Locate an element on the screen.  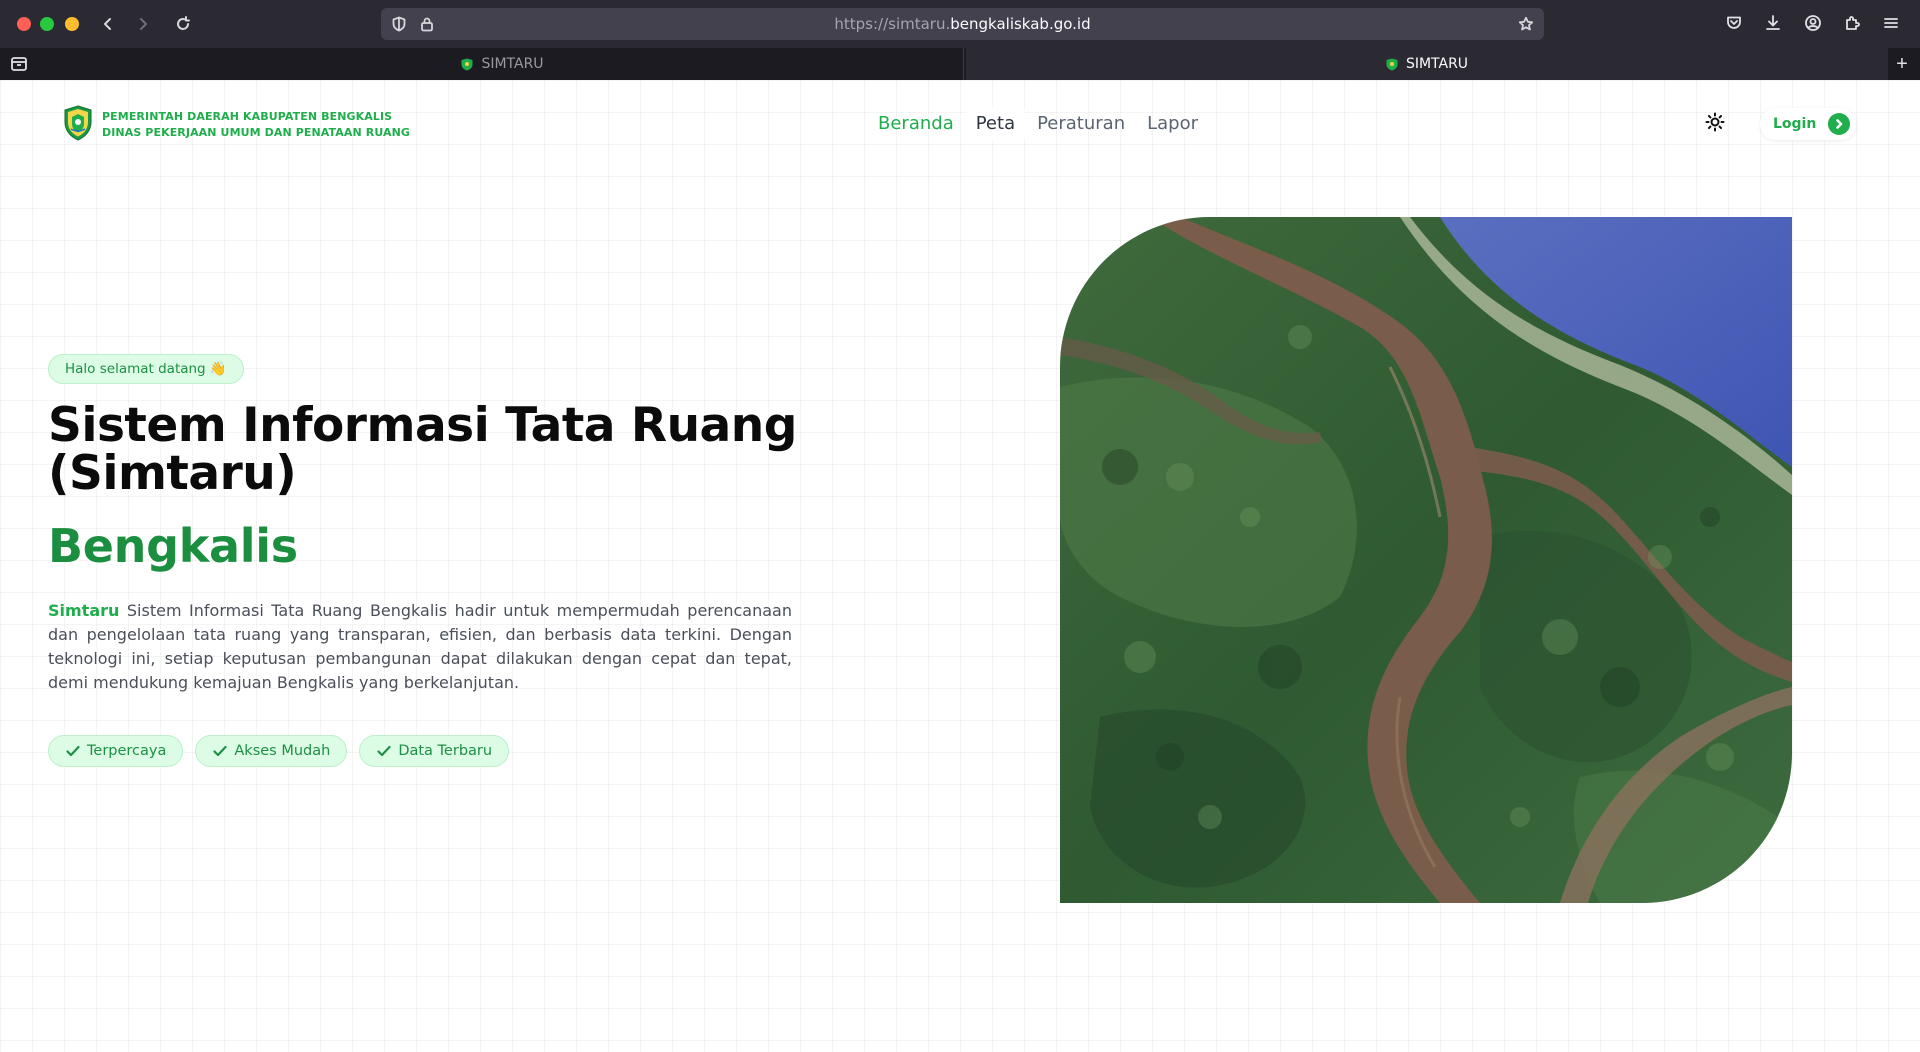
address-bar: https://simtaru.bengkaliskab.go.id is located at coordinates (962, 24).